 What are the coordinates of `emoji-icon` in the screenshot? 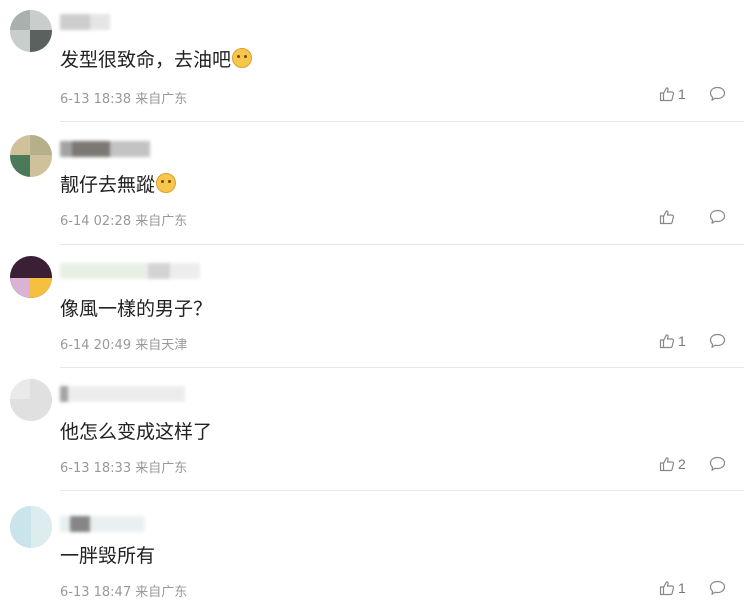 It's located at (242, 58).